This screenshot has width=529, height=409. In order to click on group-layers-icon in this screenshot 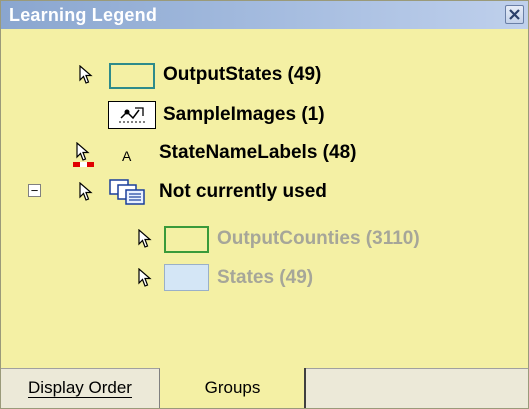, I will do `click(127, 192)`.